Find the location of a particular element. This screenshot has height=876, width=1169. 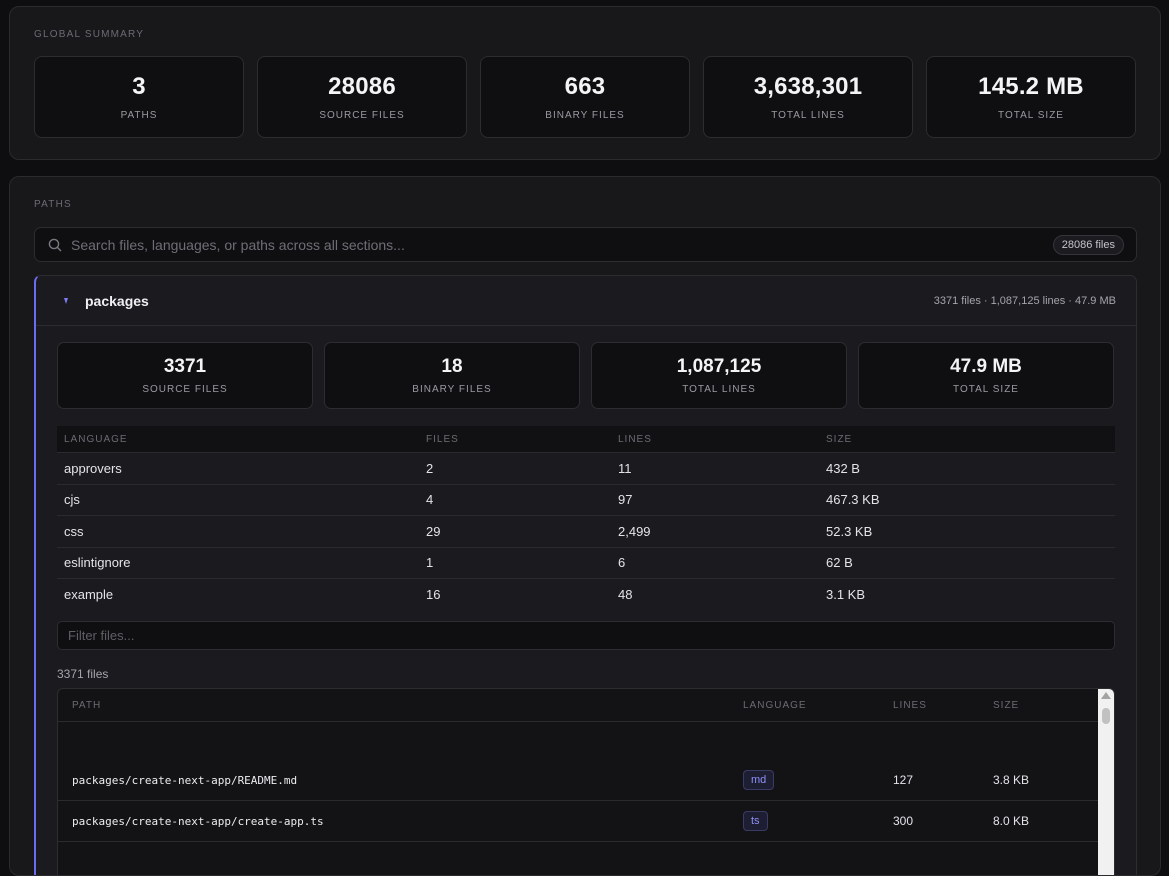

cell-files: 4 is located at coordinates (430, 500).